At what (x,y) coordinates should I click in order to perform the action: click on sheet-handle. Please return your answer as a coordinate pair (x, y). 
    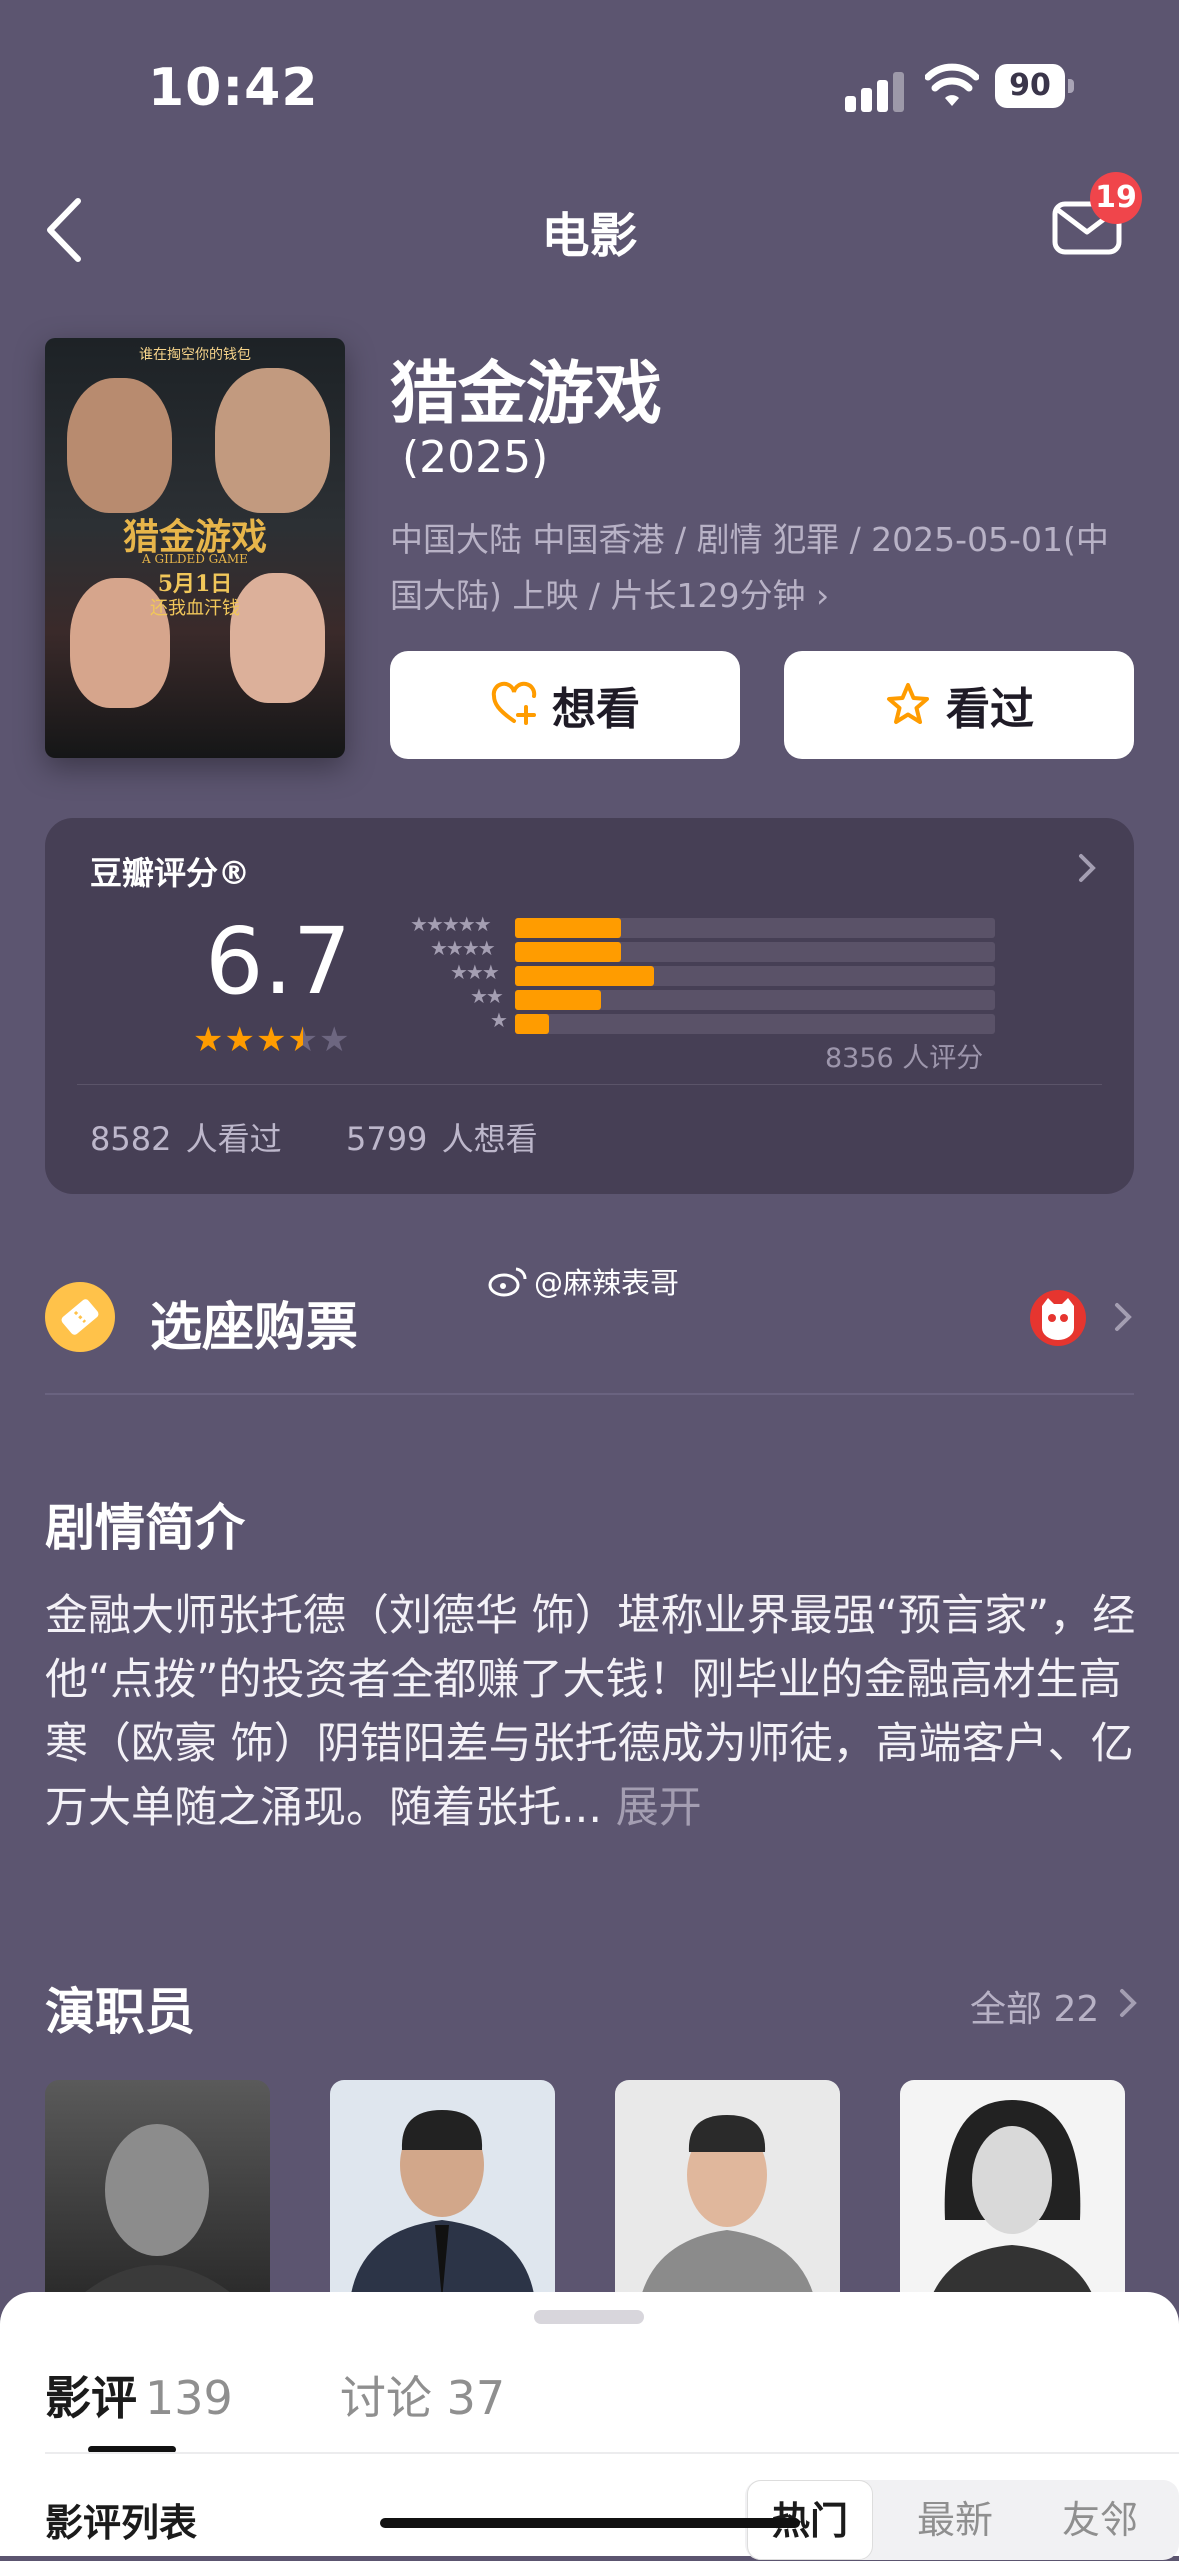
    Looking at the image, I should click on (589, 2317).